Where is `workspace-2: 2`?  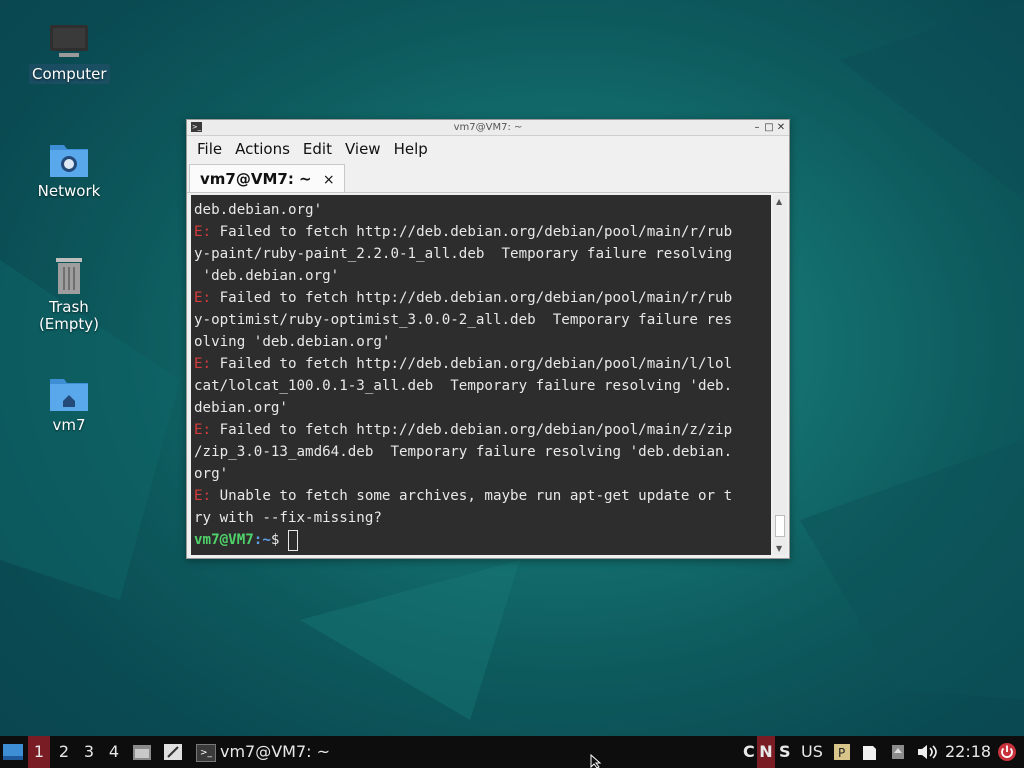
workspace-2: 2 is located at coordinates (64, 752).